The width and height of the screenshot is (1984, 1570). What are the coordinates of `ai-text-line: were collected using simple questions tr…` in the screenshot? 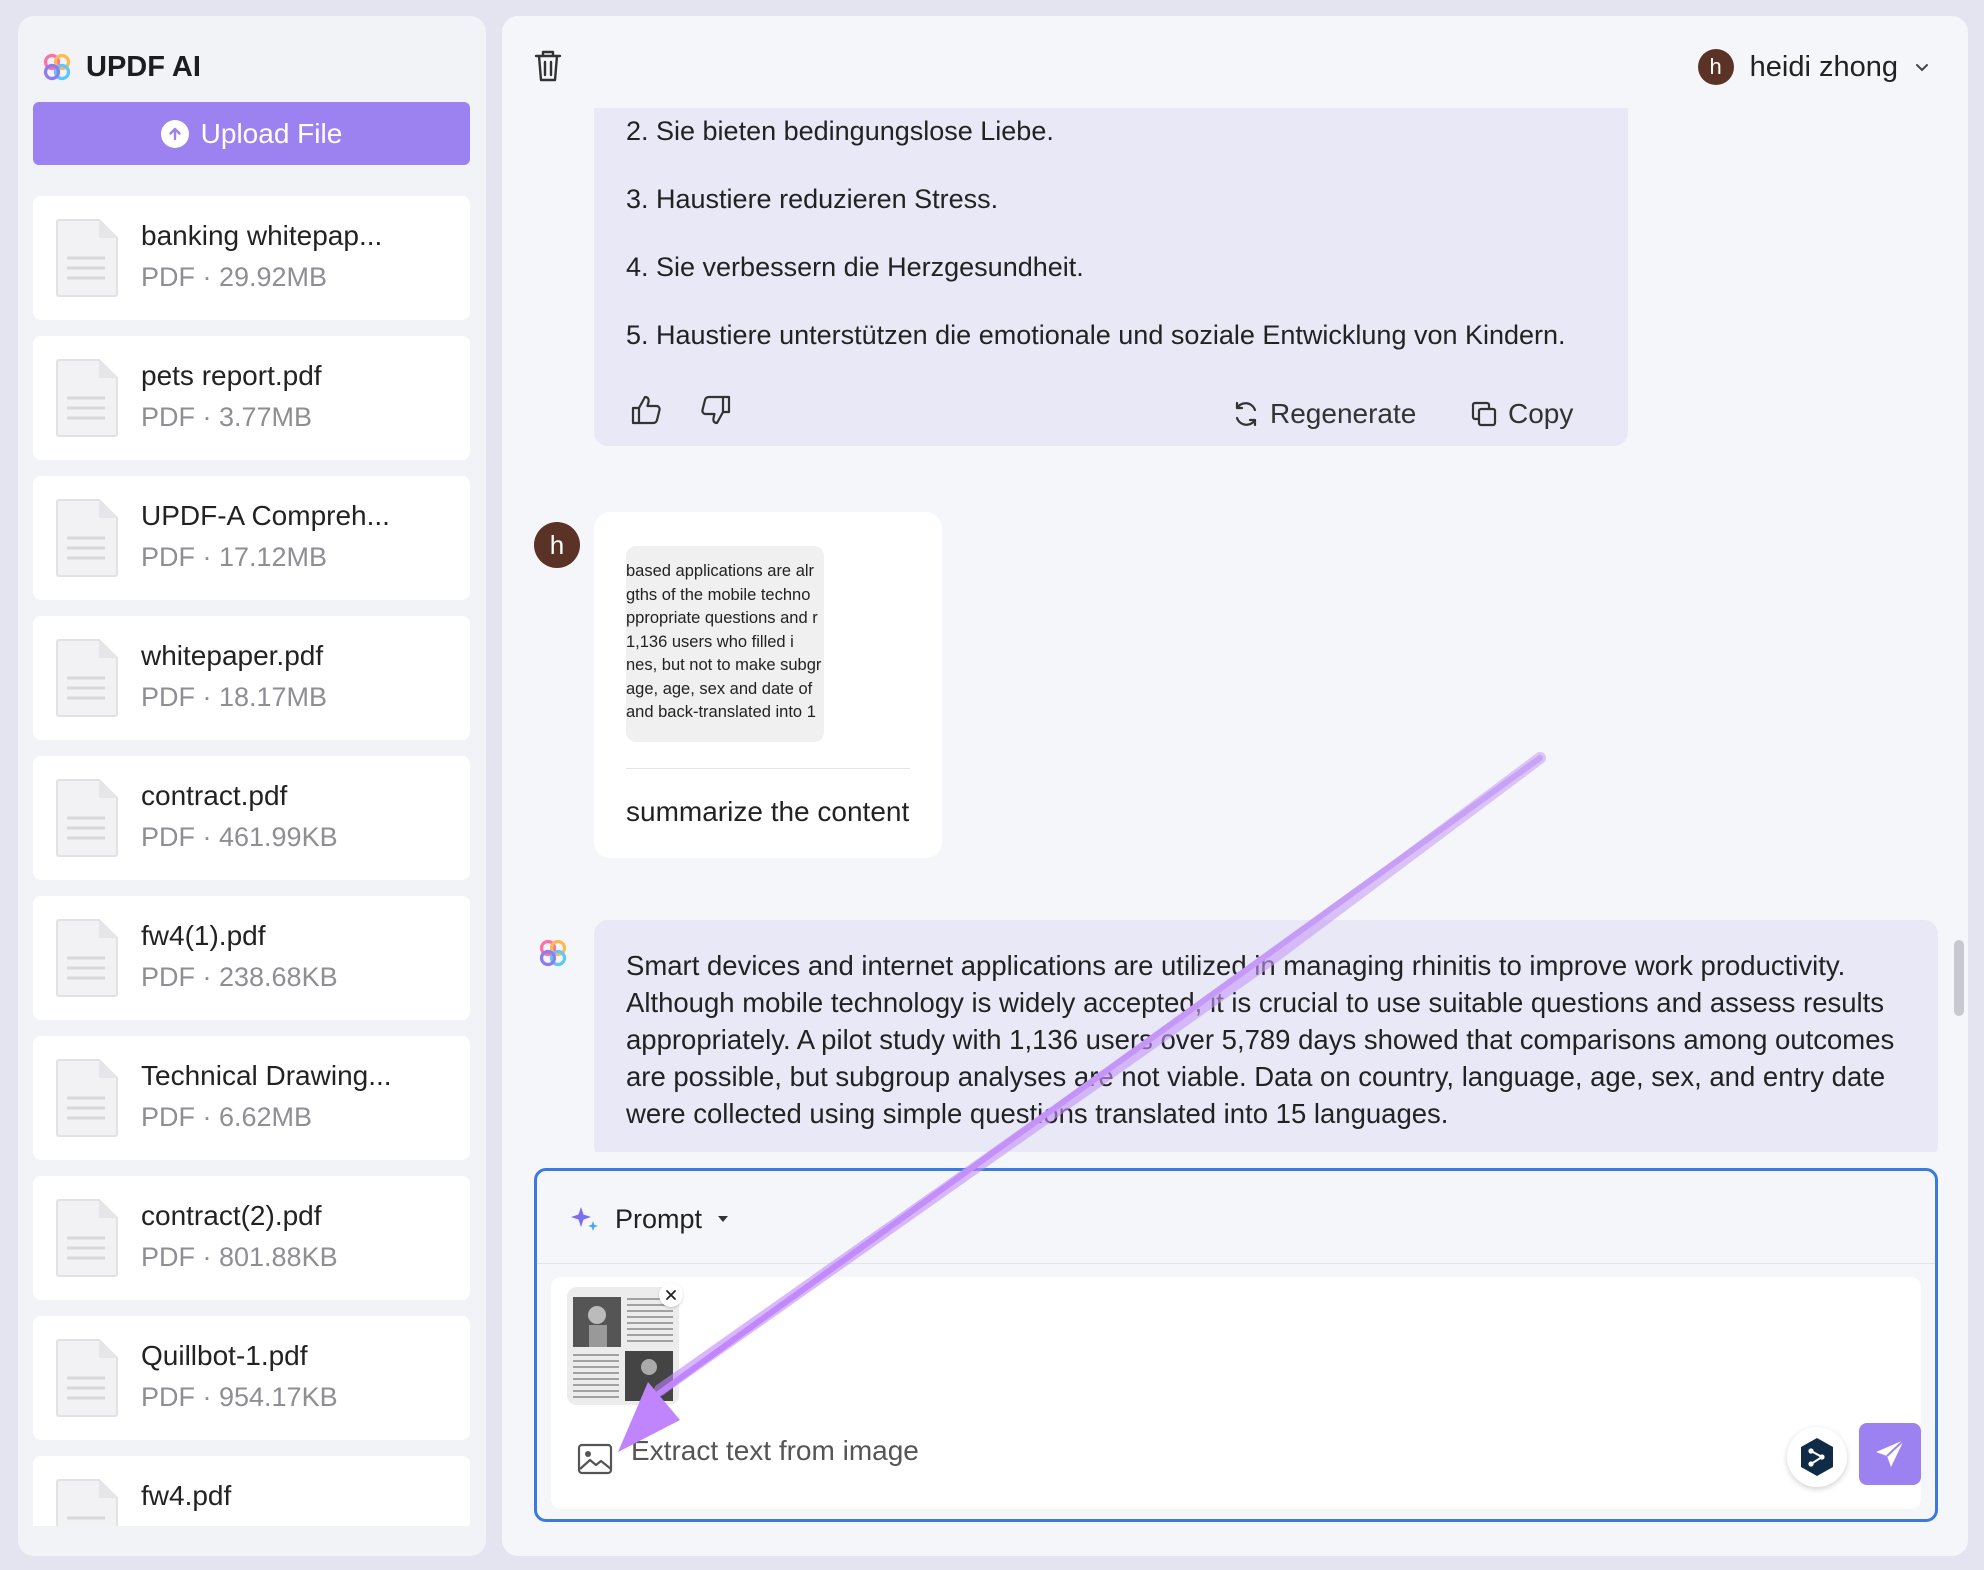 It's located at (1037, 1113).